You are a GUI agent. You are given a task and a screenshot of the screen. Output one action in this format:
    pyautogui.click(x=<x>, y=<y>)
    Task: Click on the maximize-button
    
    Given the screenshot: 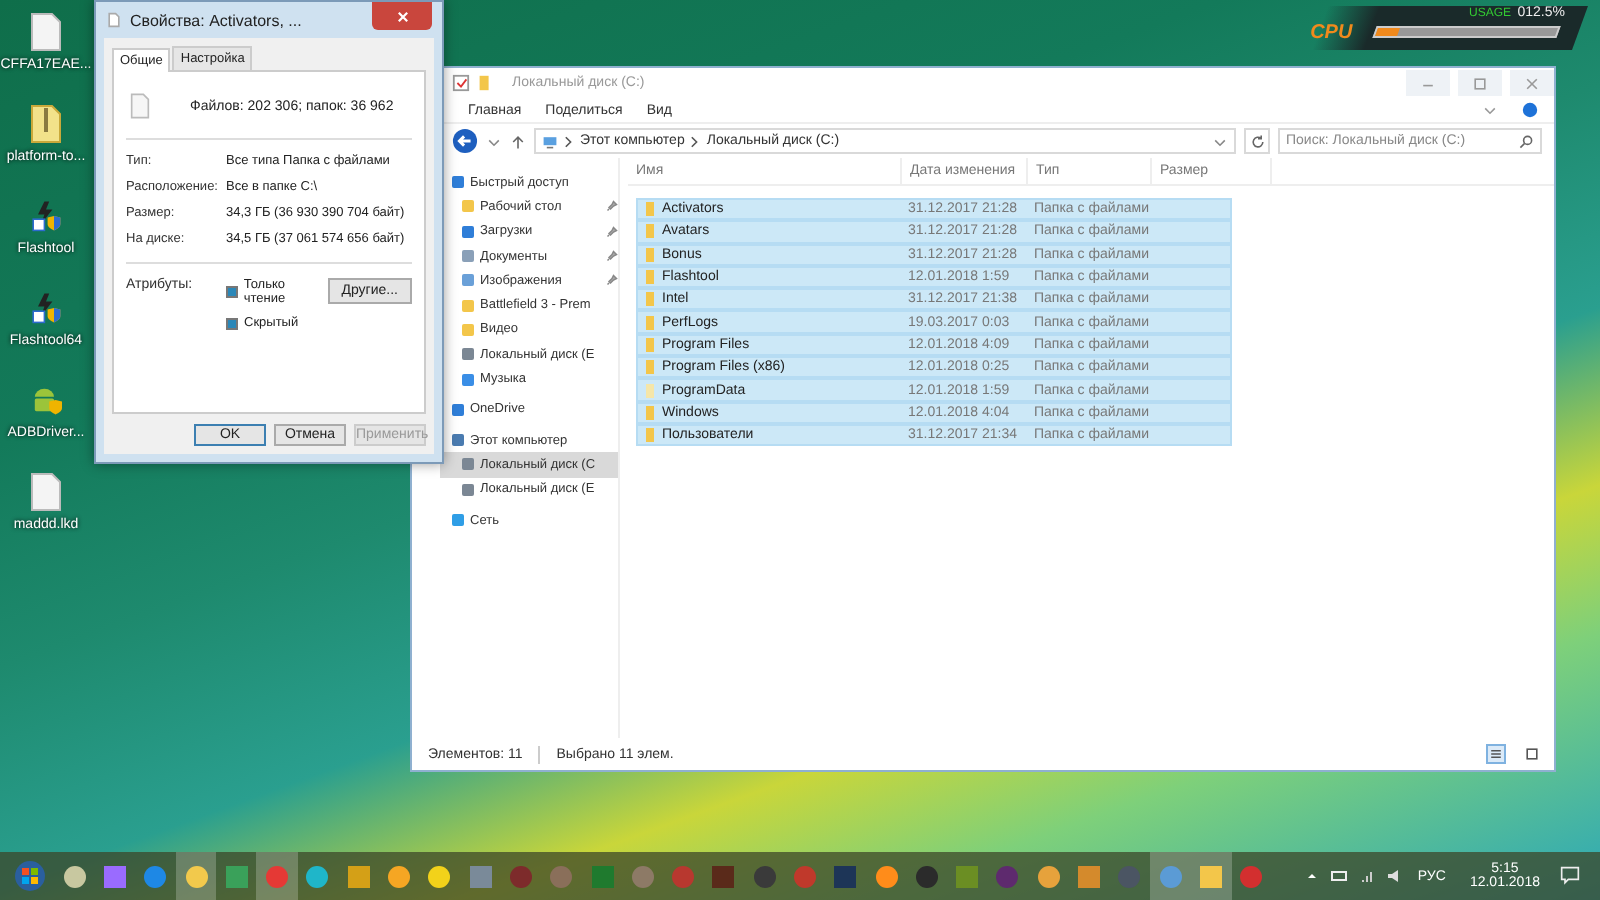 What is the action you would take?
    pyautogui.click(x=1480, y=83)
    